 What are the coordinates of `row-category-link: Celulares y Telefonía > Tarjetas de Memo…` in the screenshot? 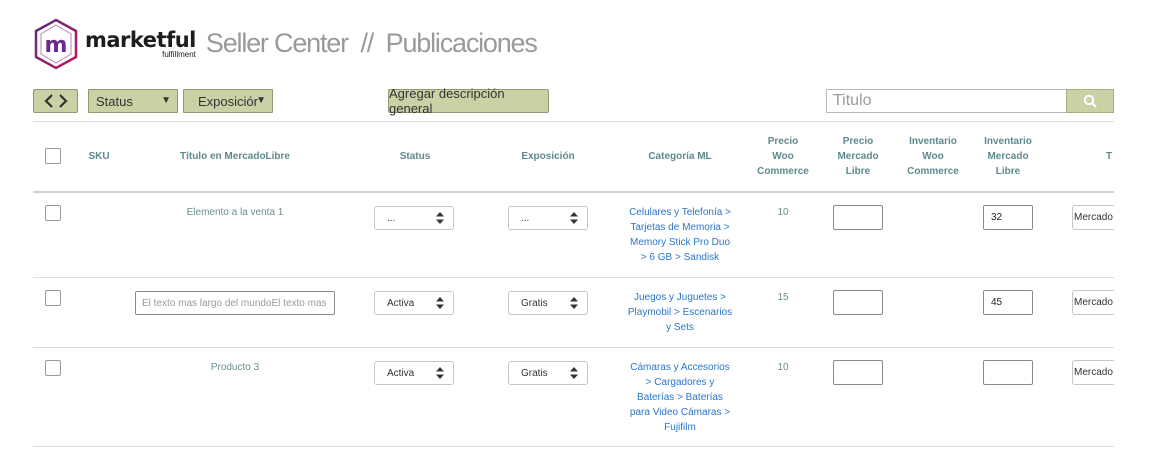 It's located at (680, 235).